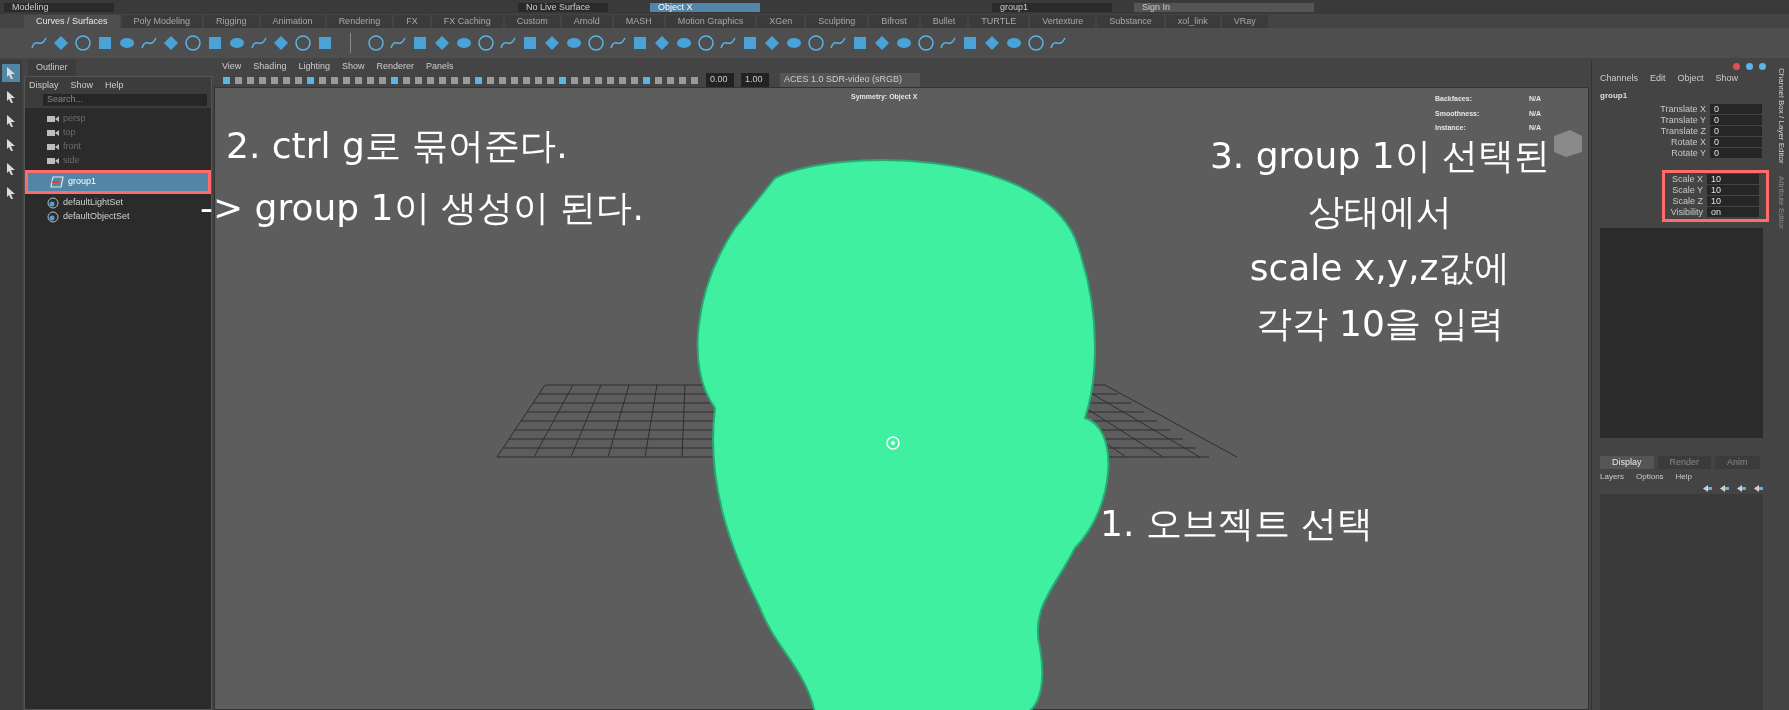 This screenshot has height=710, width=1789. What do you see at coordinates (586, 21) in the screenshot?
I see `shelf-tab: Arnold` at bounding box center [586, 21].